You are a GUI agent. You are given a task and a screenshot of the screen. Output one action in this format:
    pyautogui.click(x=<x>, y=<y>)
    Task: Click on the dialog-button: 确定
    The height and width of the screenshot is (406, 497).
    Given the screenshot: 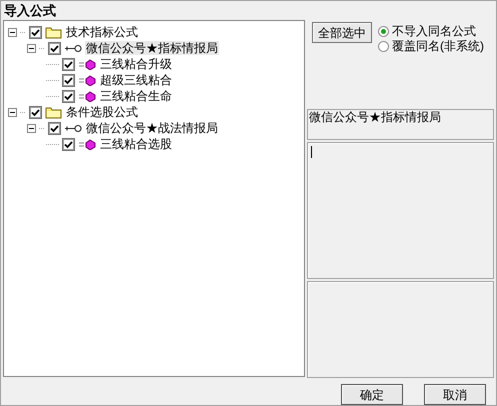 What is the action you would take?
    pyautogui.click(x=372, y=394)
    